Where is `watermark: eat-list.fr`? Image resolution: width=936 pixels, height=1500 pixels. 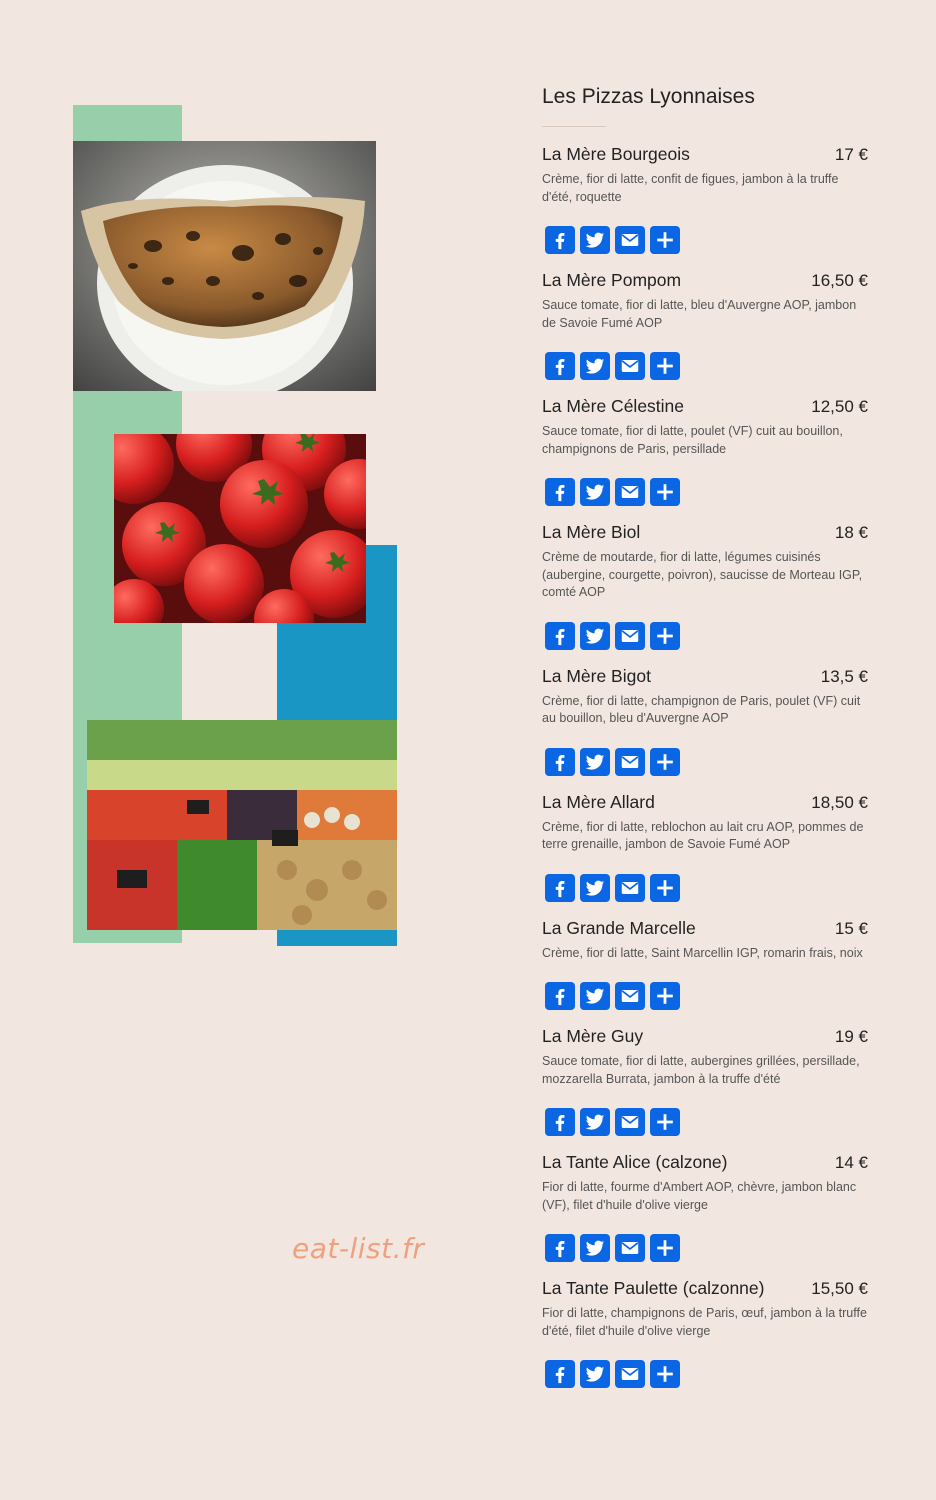 watermark: eat-list.fr is located at coordinates (358, 1248).